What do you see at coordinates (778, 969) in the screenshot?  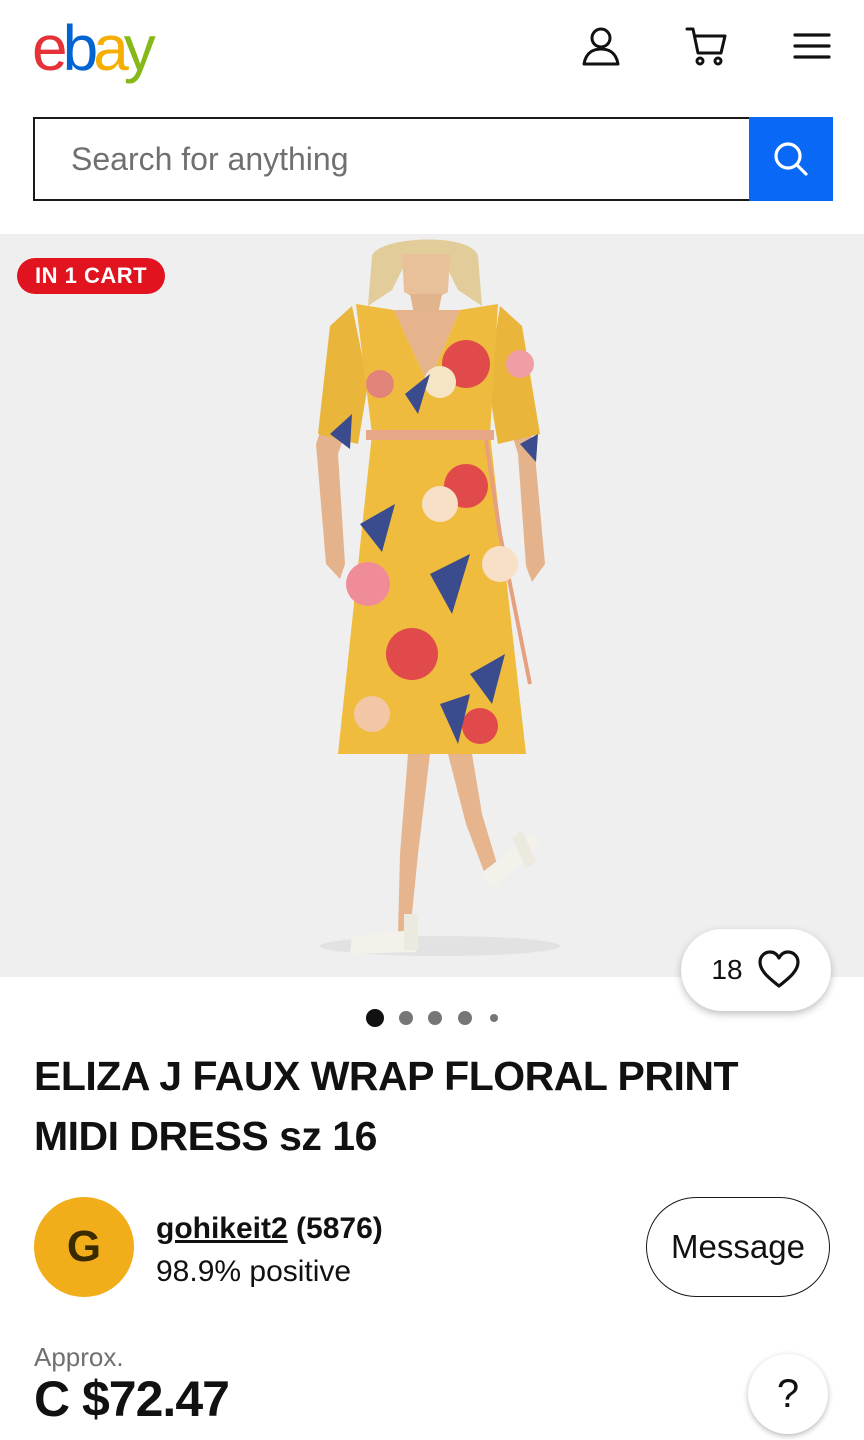 I see `heart-icon` at bounding box center [778, 969].